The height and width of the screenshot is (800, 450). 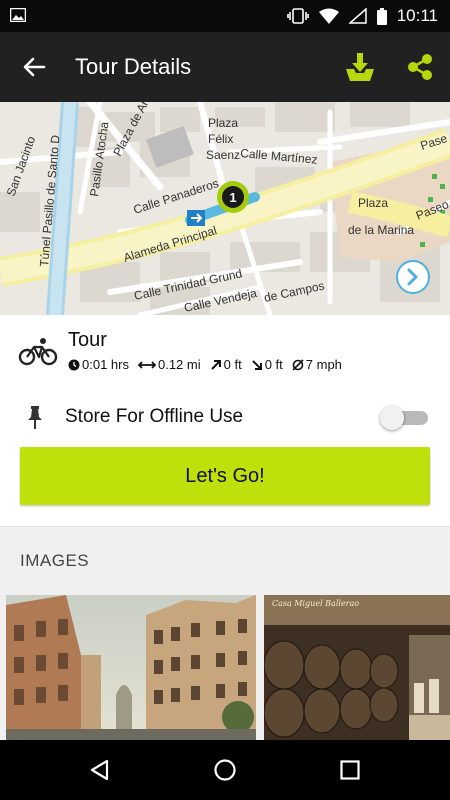 I want to click on map-label: Félix, so click(x=220, y=139).